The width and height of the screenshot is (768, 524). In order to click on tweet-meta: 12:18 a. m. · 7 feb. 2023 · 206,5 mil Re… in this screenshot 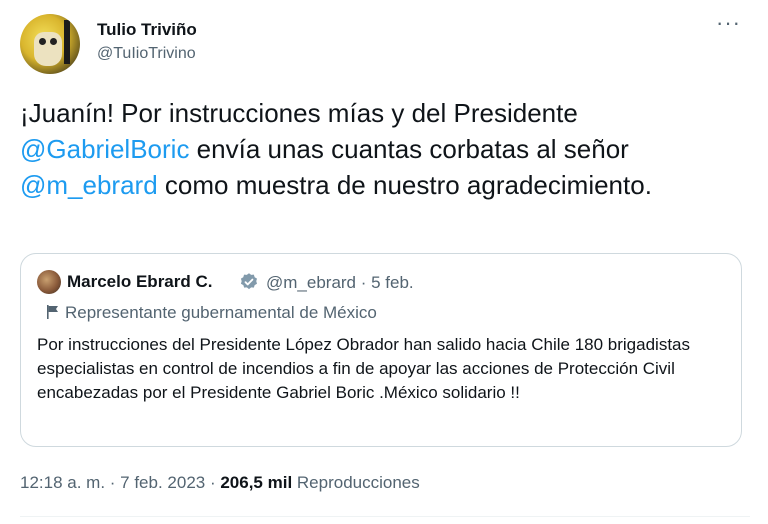, I will do `click(220, 483)`.